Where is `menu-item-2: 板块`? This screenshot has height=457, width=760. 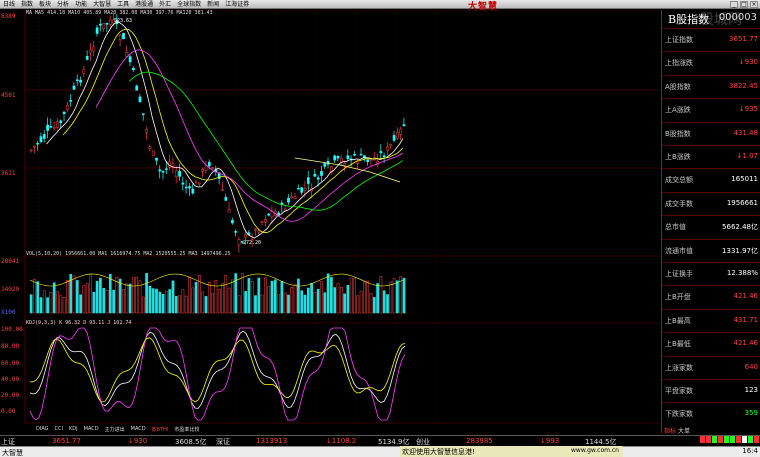
menu-item-2: 板块 is located at coordinates (45, 4).